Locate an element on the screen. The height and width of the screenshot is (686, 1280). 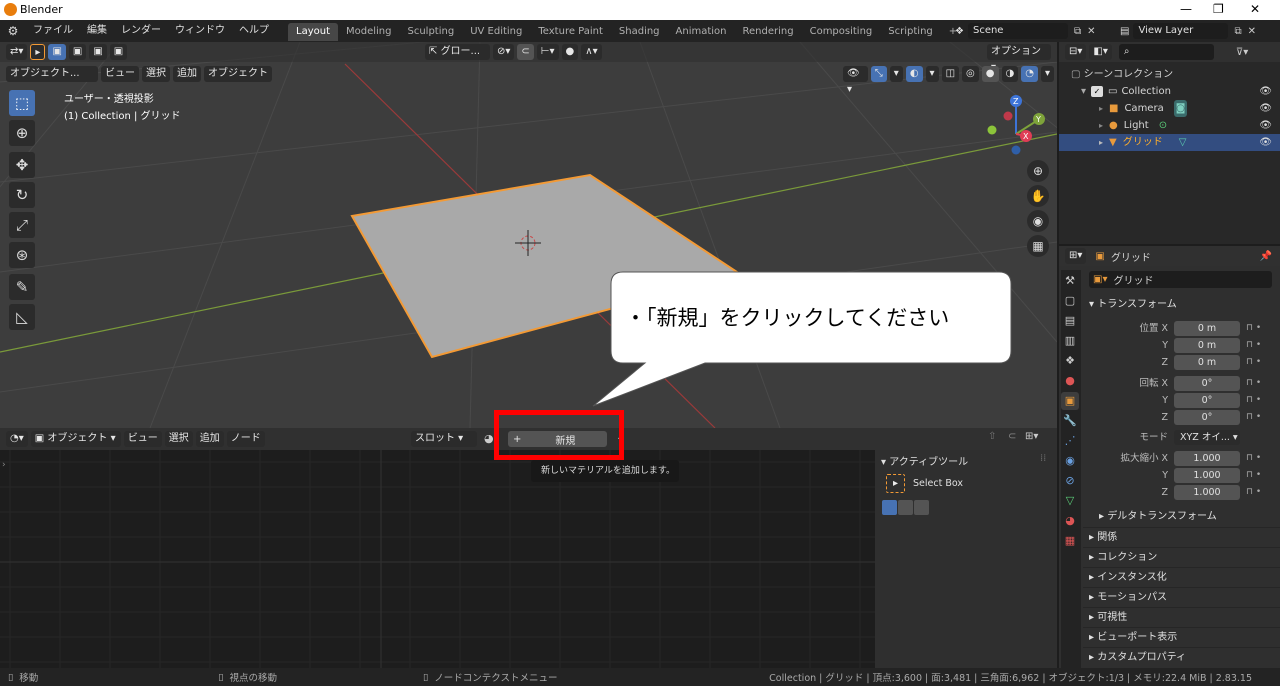
snap-toggle-icon: ⊂ is located at coordinates (525, 52).